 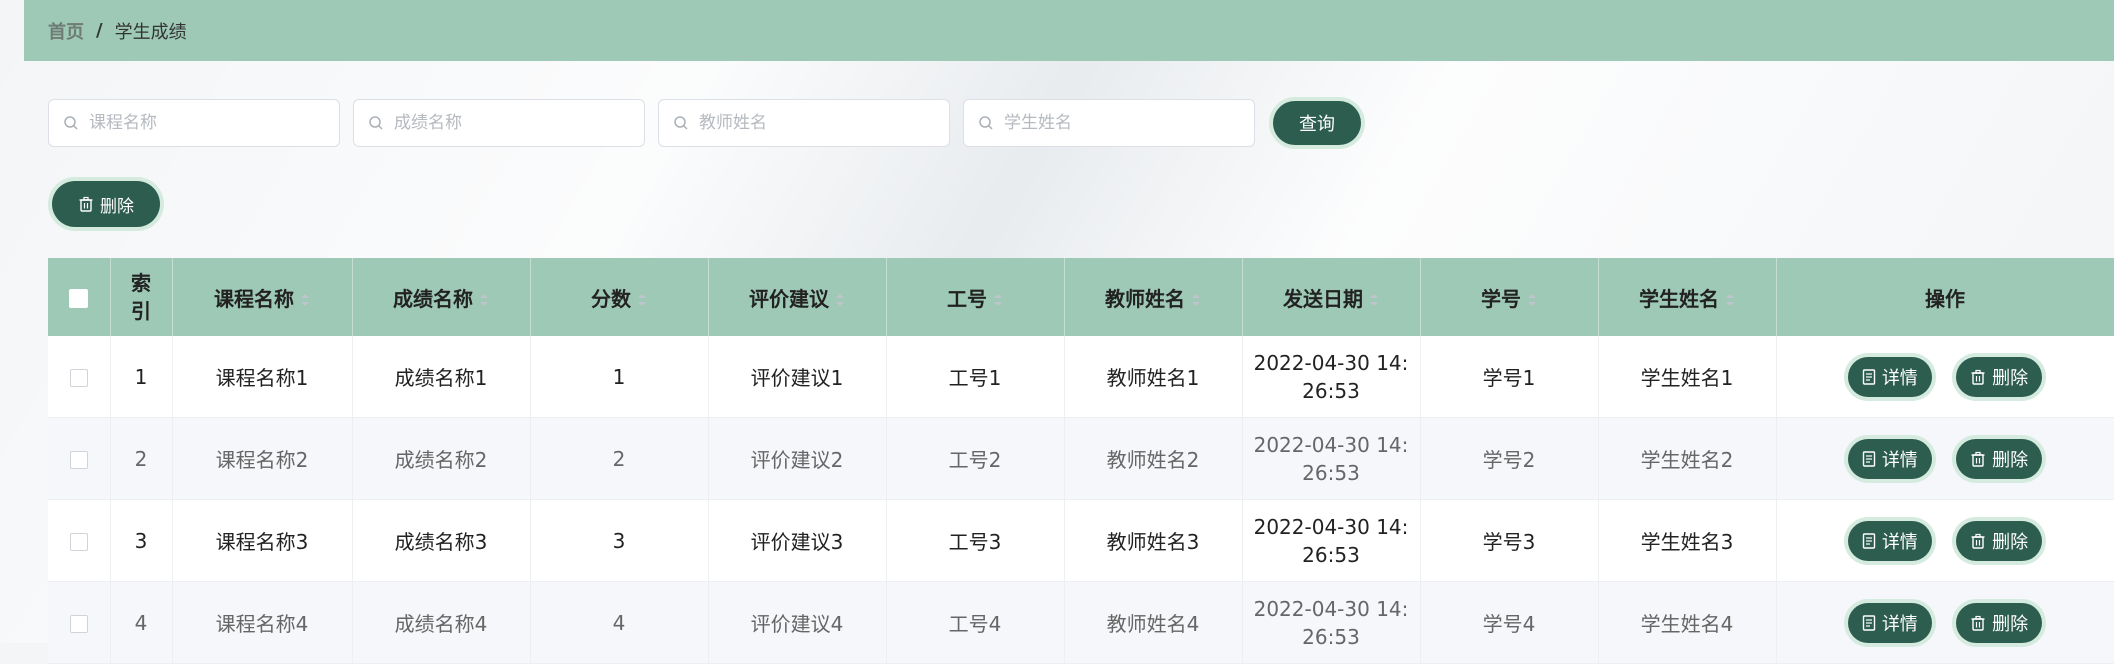 I want to click on batch-delete-button: 删除, so click(x=106, y=204).